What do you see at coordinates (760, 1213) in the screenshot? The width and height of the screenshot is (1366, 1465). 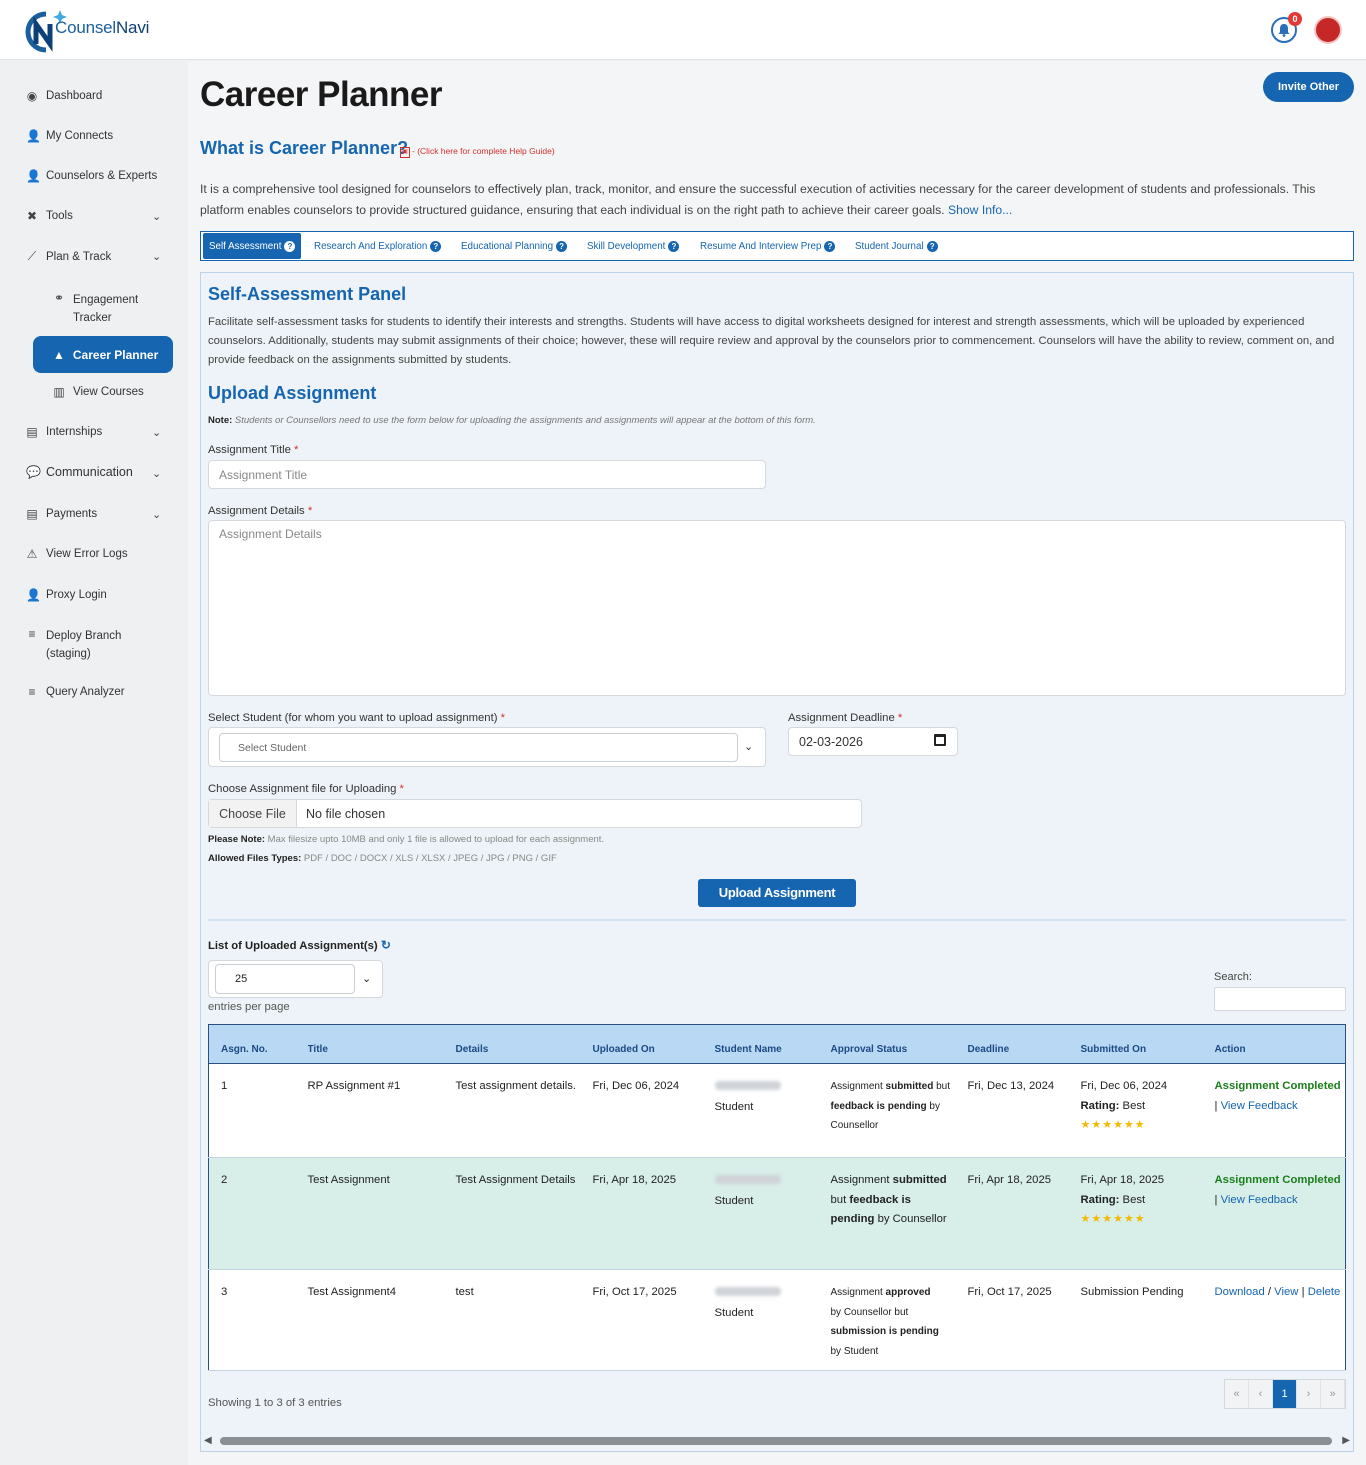 I see `student-name-cell: Student` at bounding box center [760, 1213].